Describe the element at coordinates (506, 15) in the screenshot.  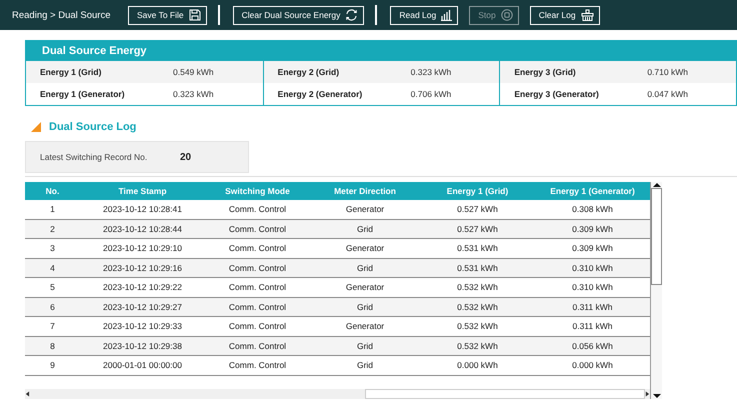
I see `stop-icon` at that location.